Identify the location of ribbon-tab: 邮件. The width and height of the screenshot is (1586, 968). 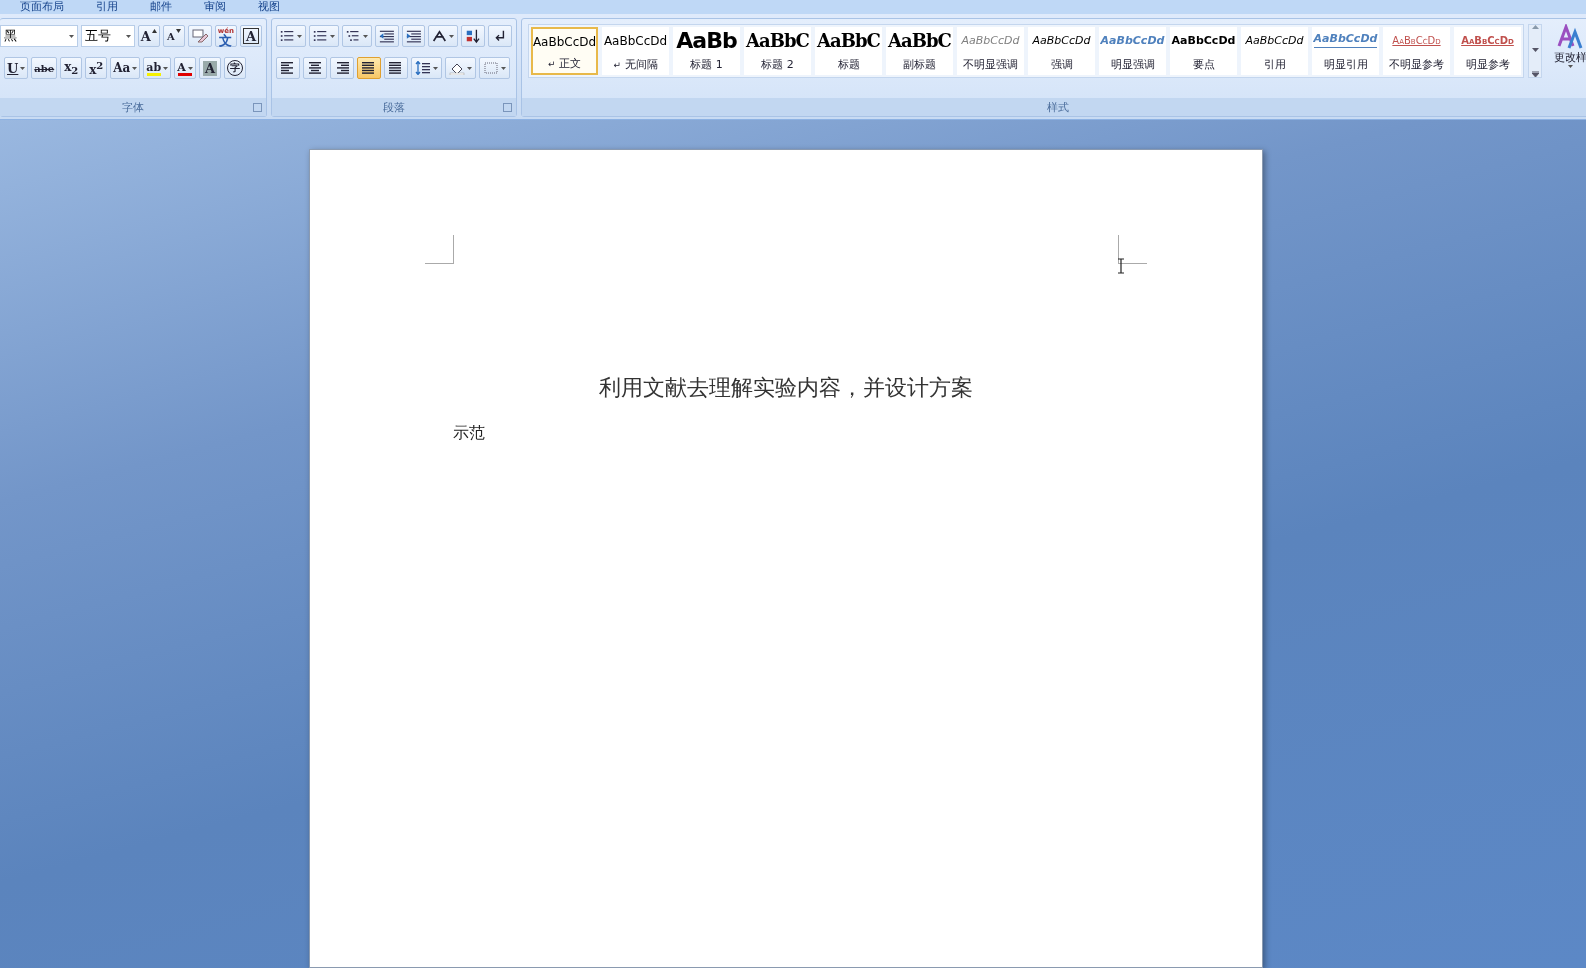
(161, 7).